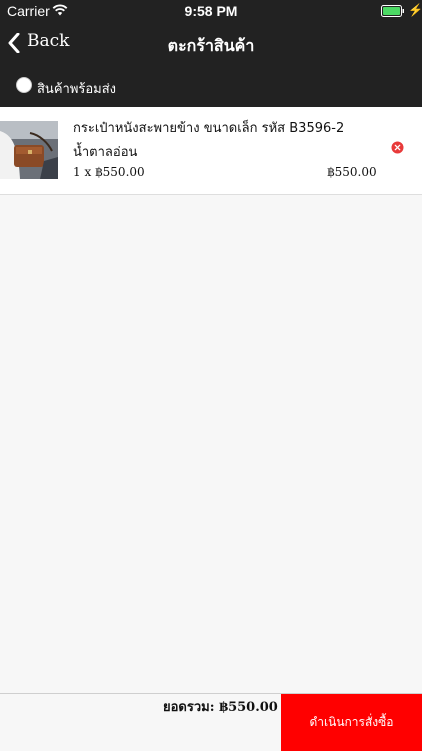 Image resolution: width=422 pixels, height=751 pixels. What do you see at coordinates (352, 172) in the screenshot?
I see `line-total: ฿550.00` at bounding box center [352, 172].